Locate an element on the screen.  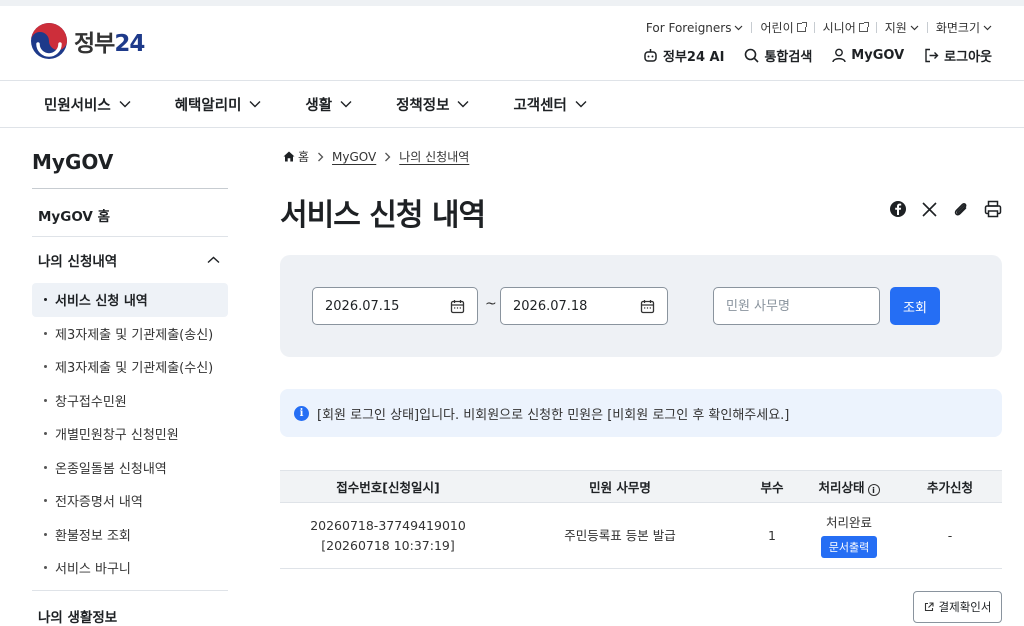
top-strip is located at coordinates (512, 3).